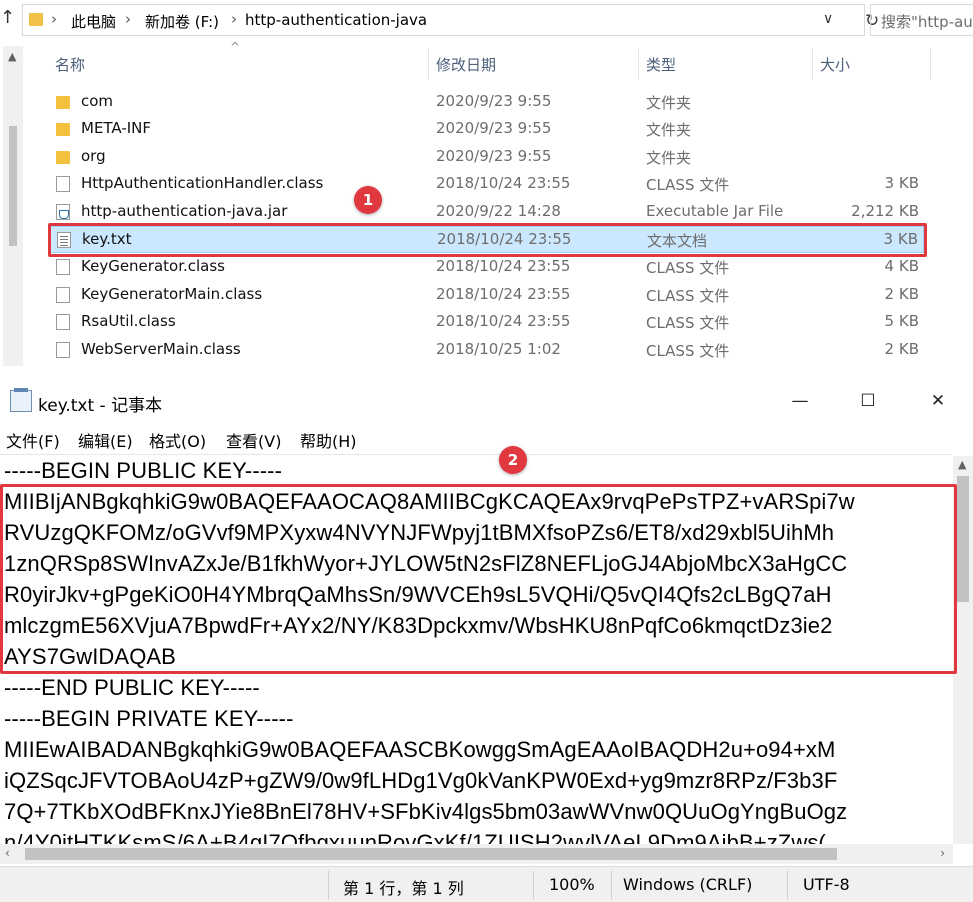 The height and width of the screenshot is (902, 973). I want to click on minimize-button: —, so click(800, 401).